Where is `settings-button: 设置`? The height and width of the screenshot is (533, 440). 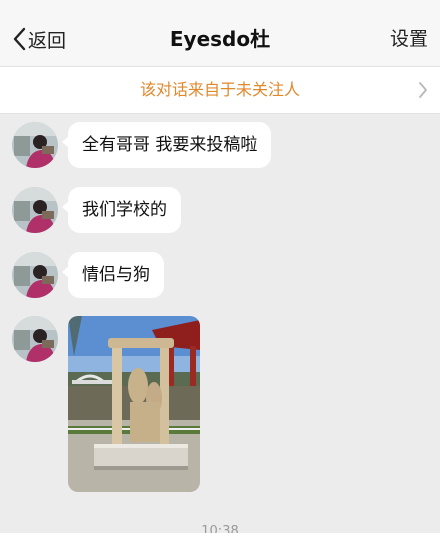 settings-button: 设置 is located at coordinates (409, 39).